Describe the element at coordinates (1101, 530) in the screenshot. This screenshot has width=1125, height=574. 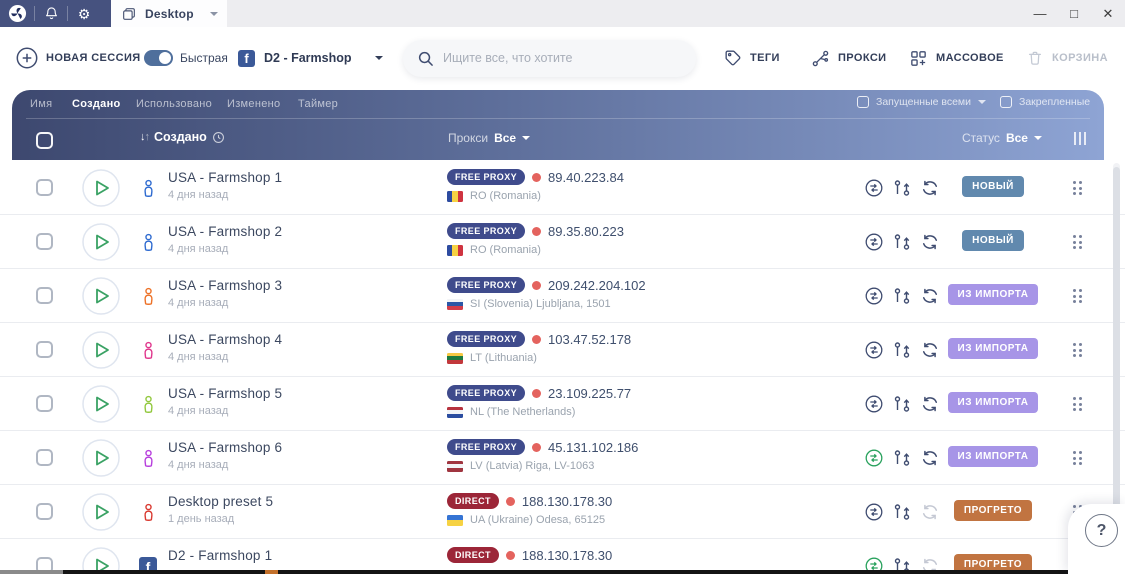
I see `help-button: ?` at that location.